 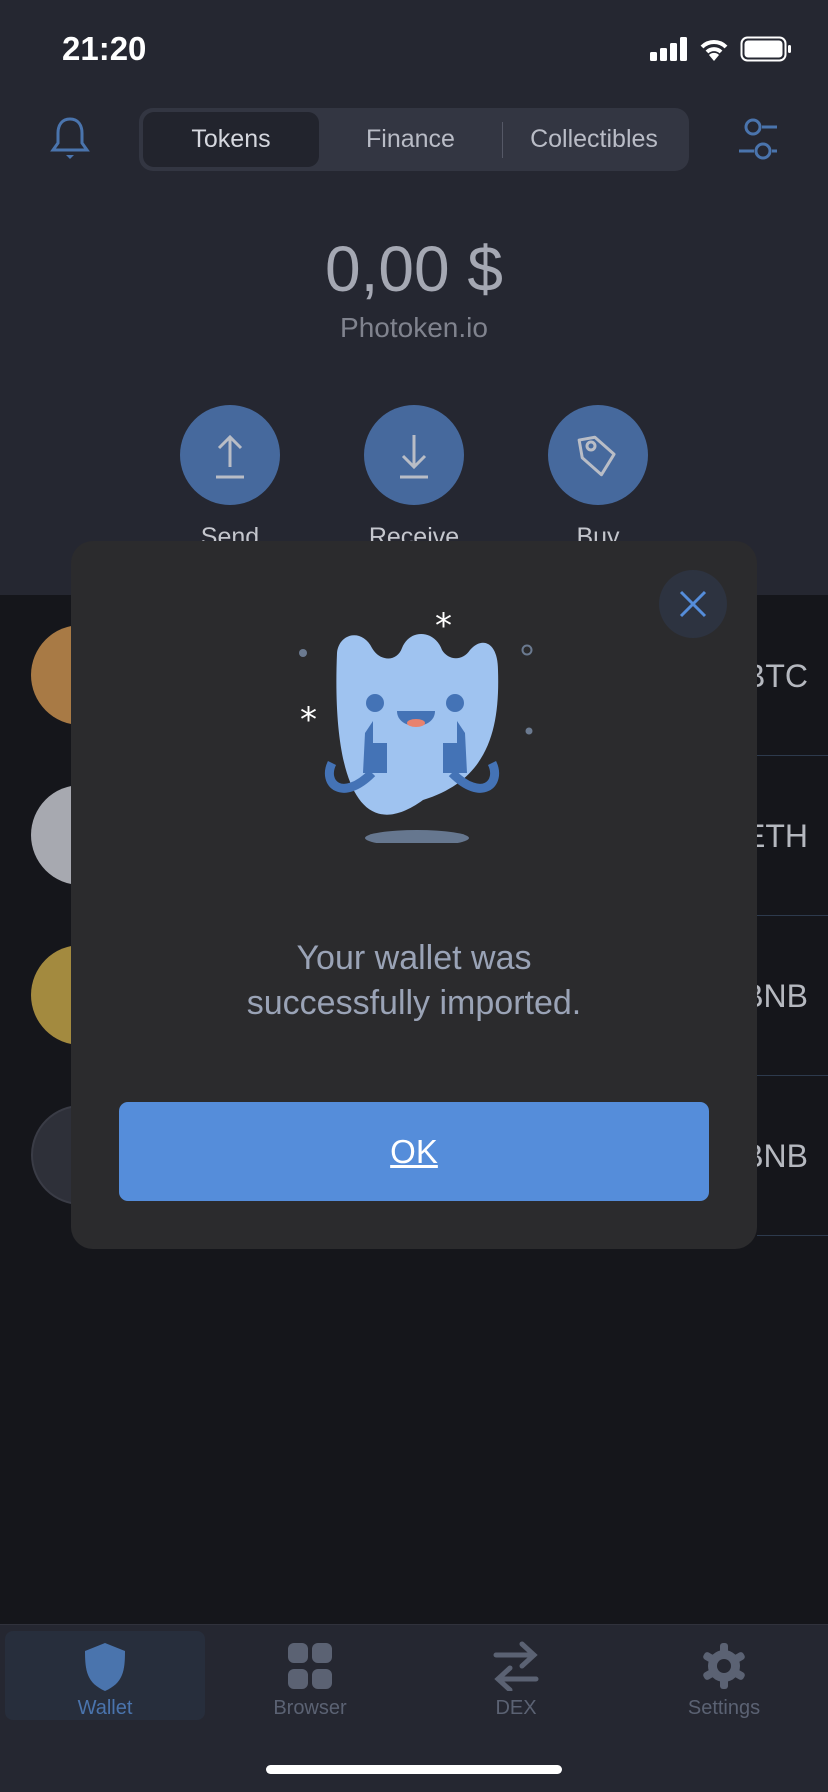 I want to click on status-time: 21:20, so click(x=104, y=48).